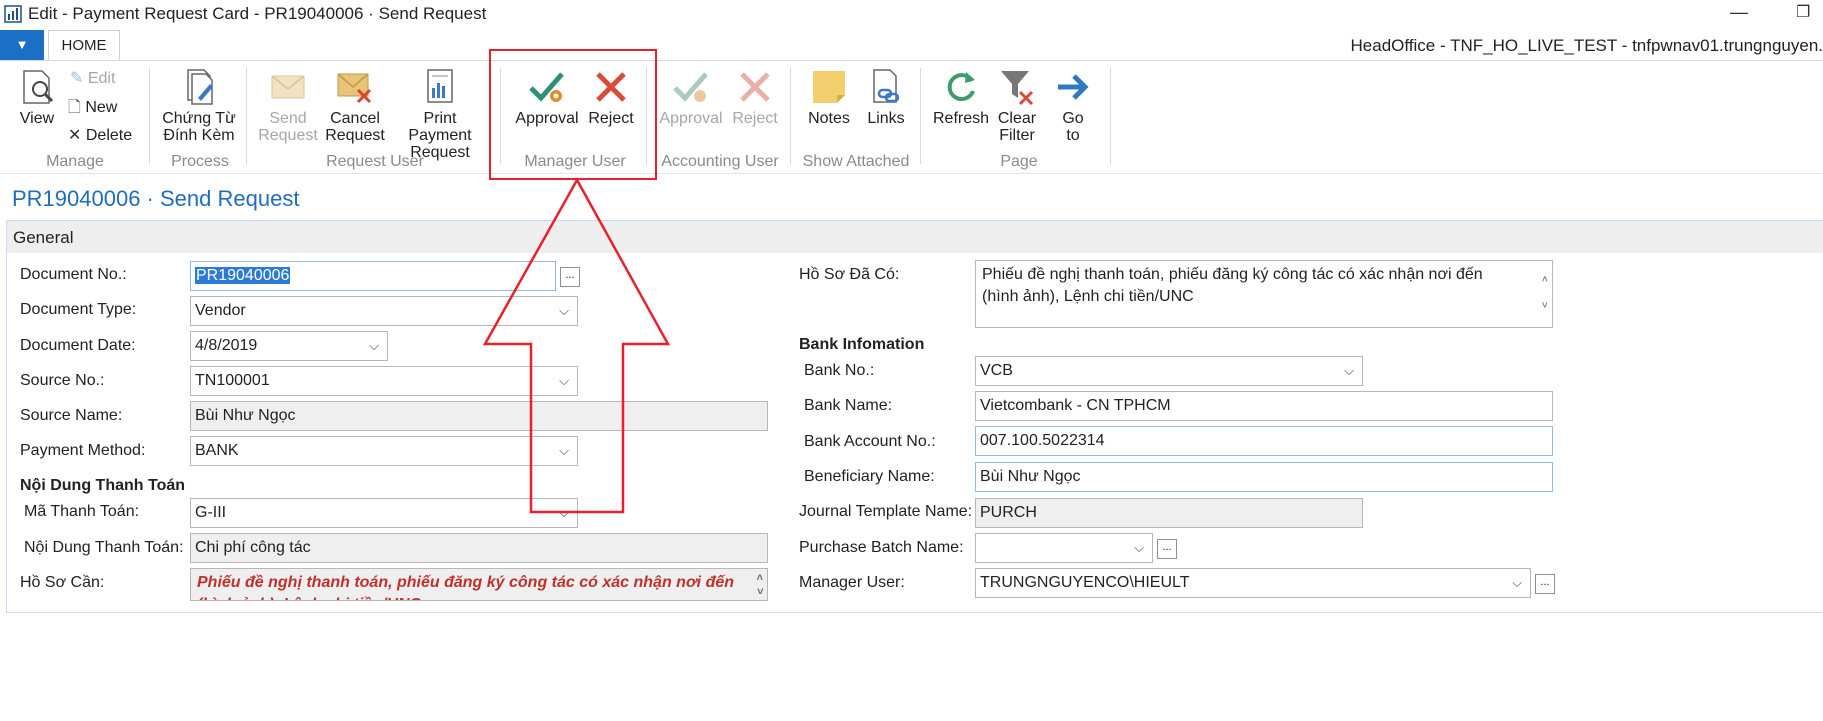 Image resolution: width=1823 pixels, height=721 pixels. Describe the element at coordinates (200, 87) in the screenshot. I see `attached-document-icon` at that location.